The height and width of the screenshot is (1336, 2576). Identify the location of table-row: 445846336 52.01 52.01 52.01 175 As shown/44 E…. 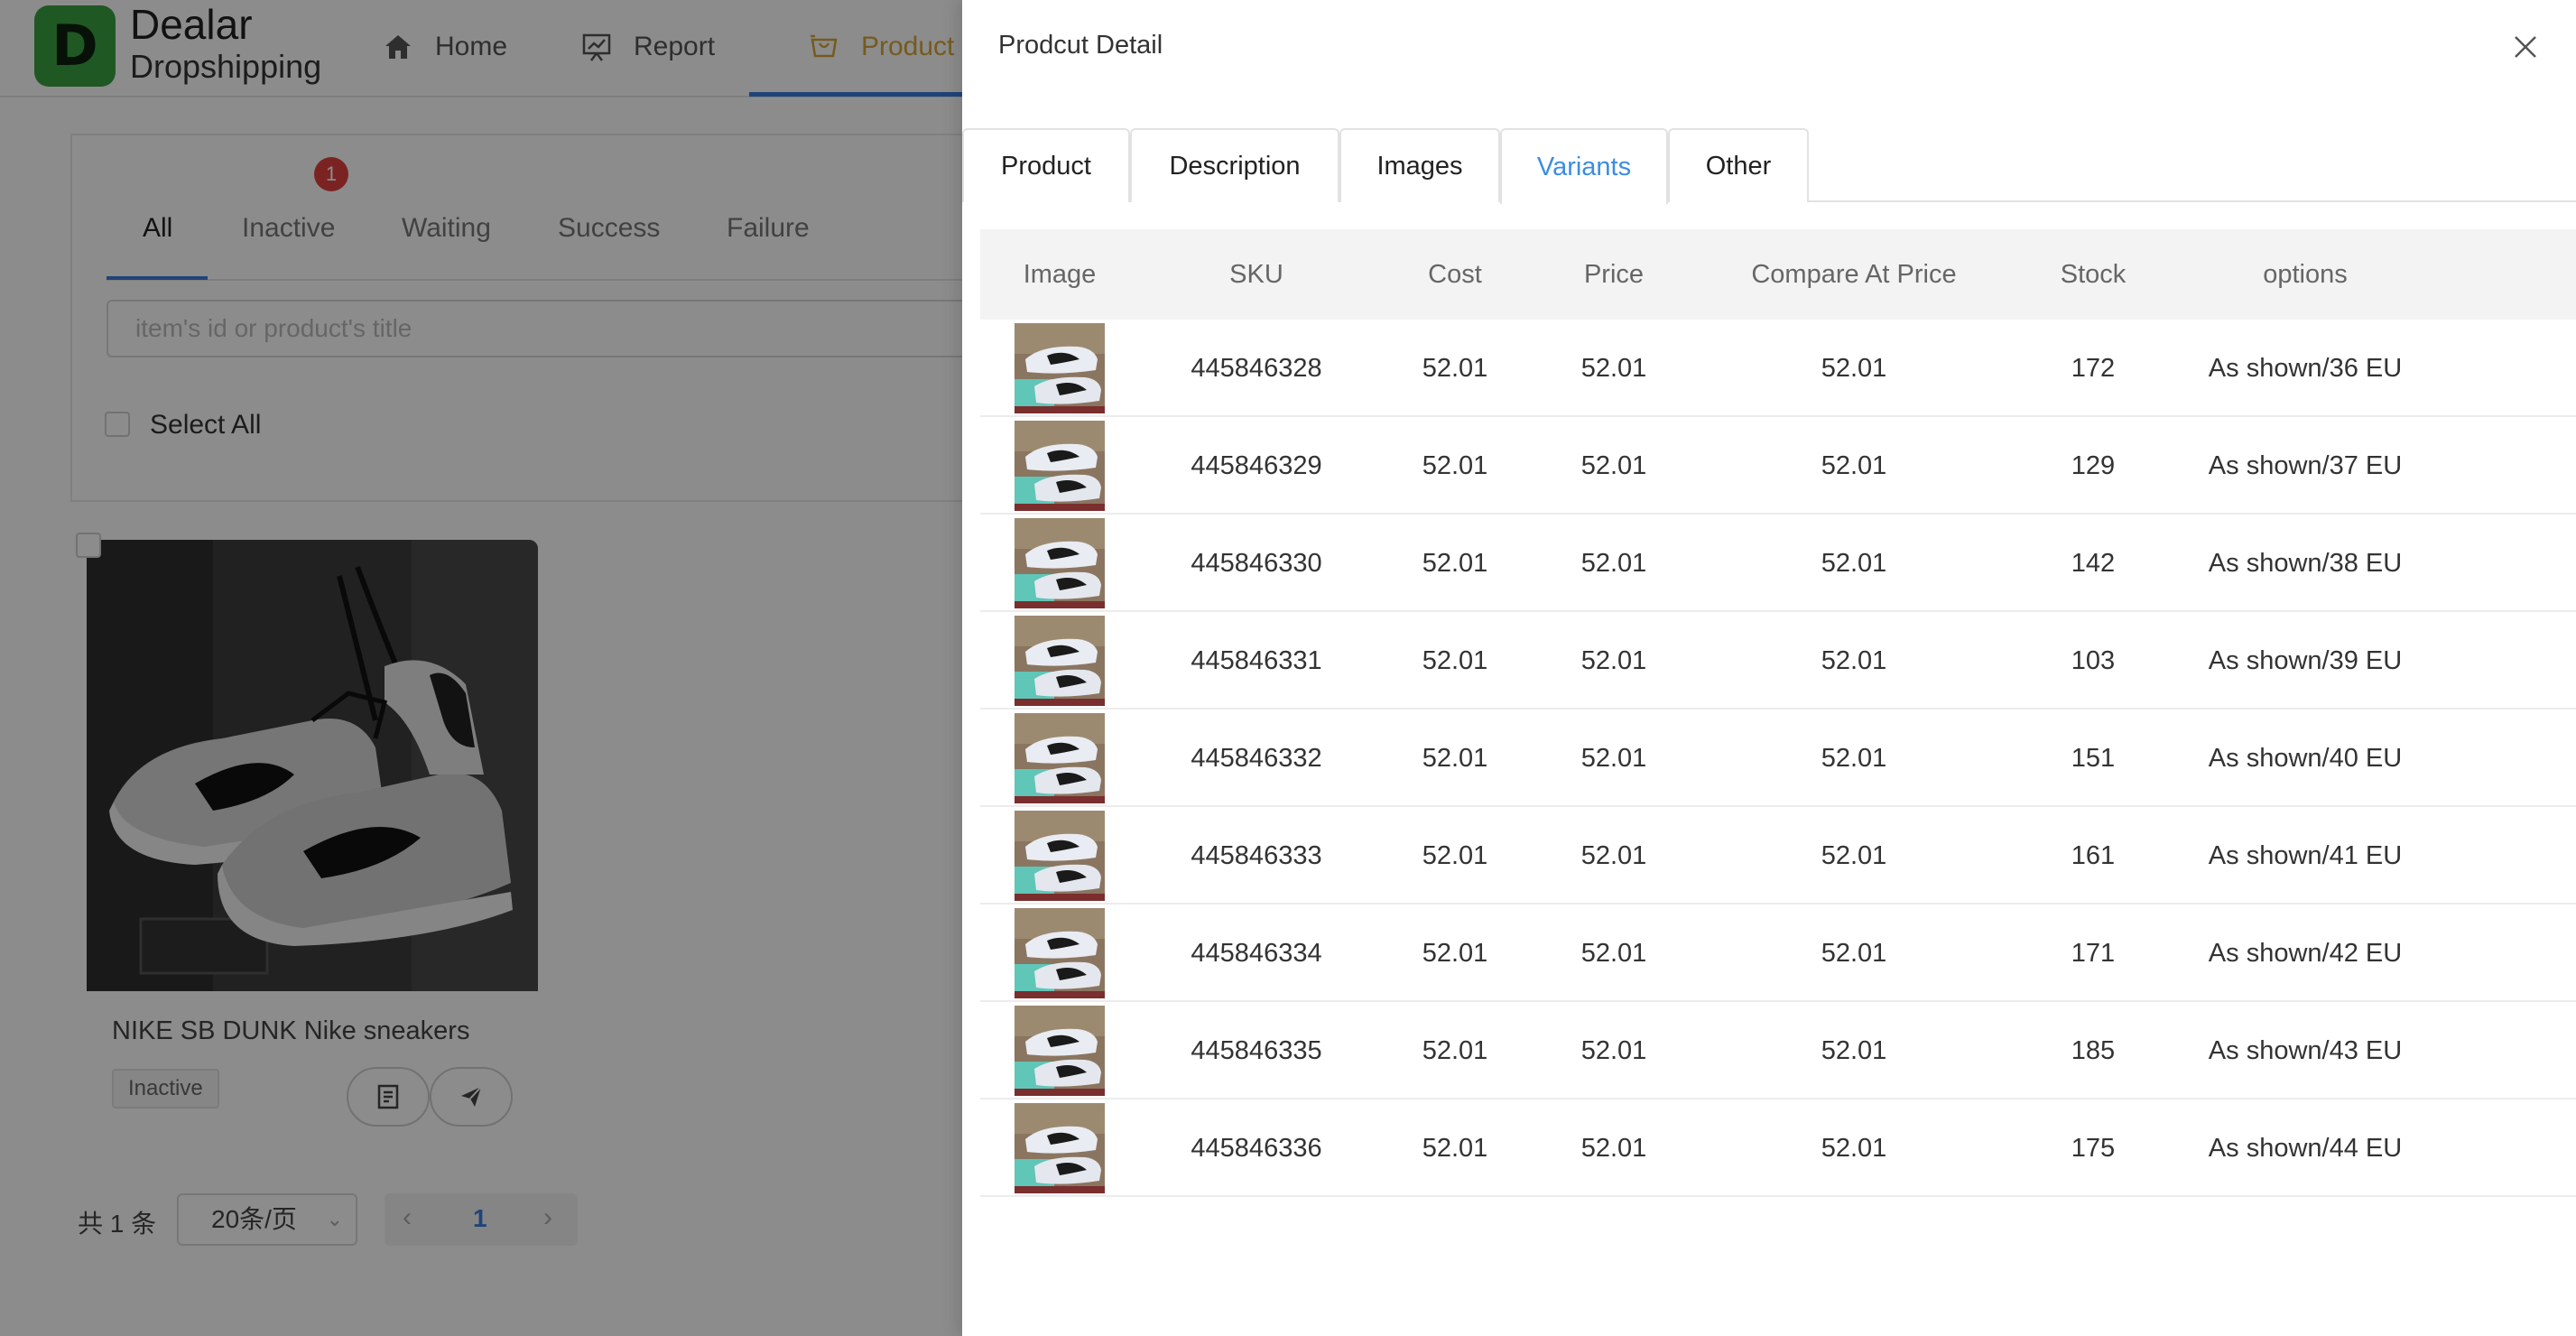
(1778, 1148).